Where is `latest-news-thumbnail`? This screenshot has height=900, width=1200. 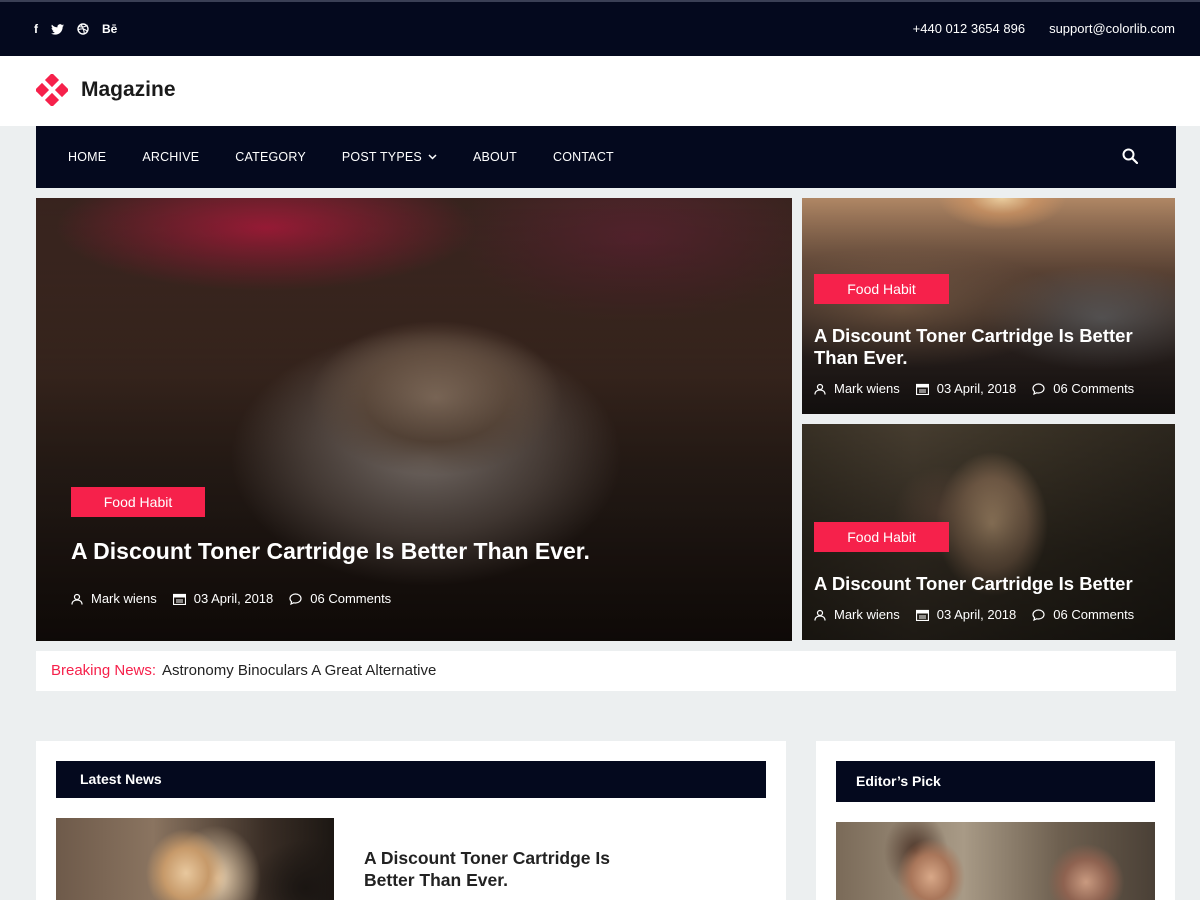 latest-news-thumbnail is located at coordinates (195, 859).